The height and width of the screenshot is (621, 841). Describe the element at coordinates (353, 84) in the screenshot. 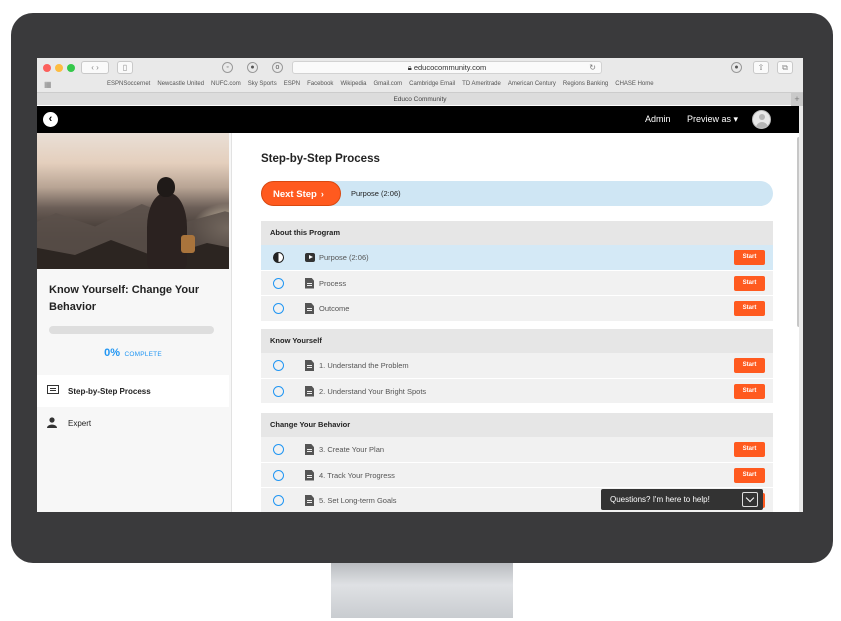

I see `bookmark-link: Wikipedia` at that location.